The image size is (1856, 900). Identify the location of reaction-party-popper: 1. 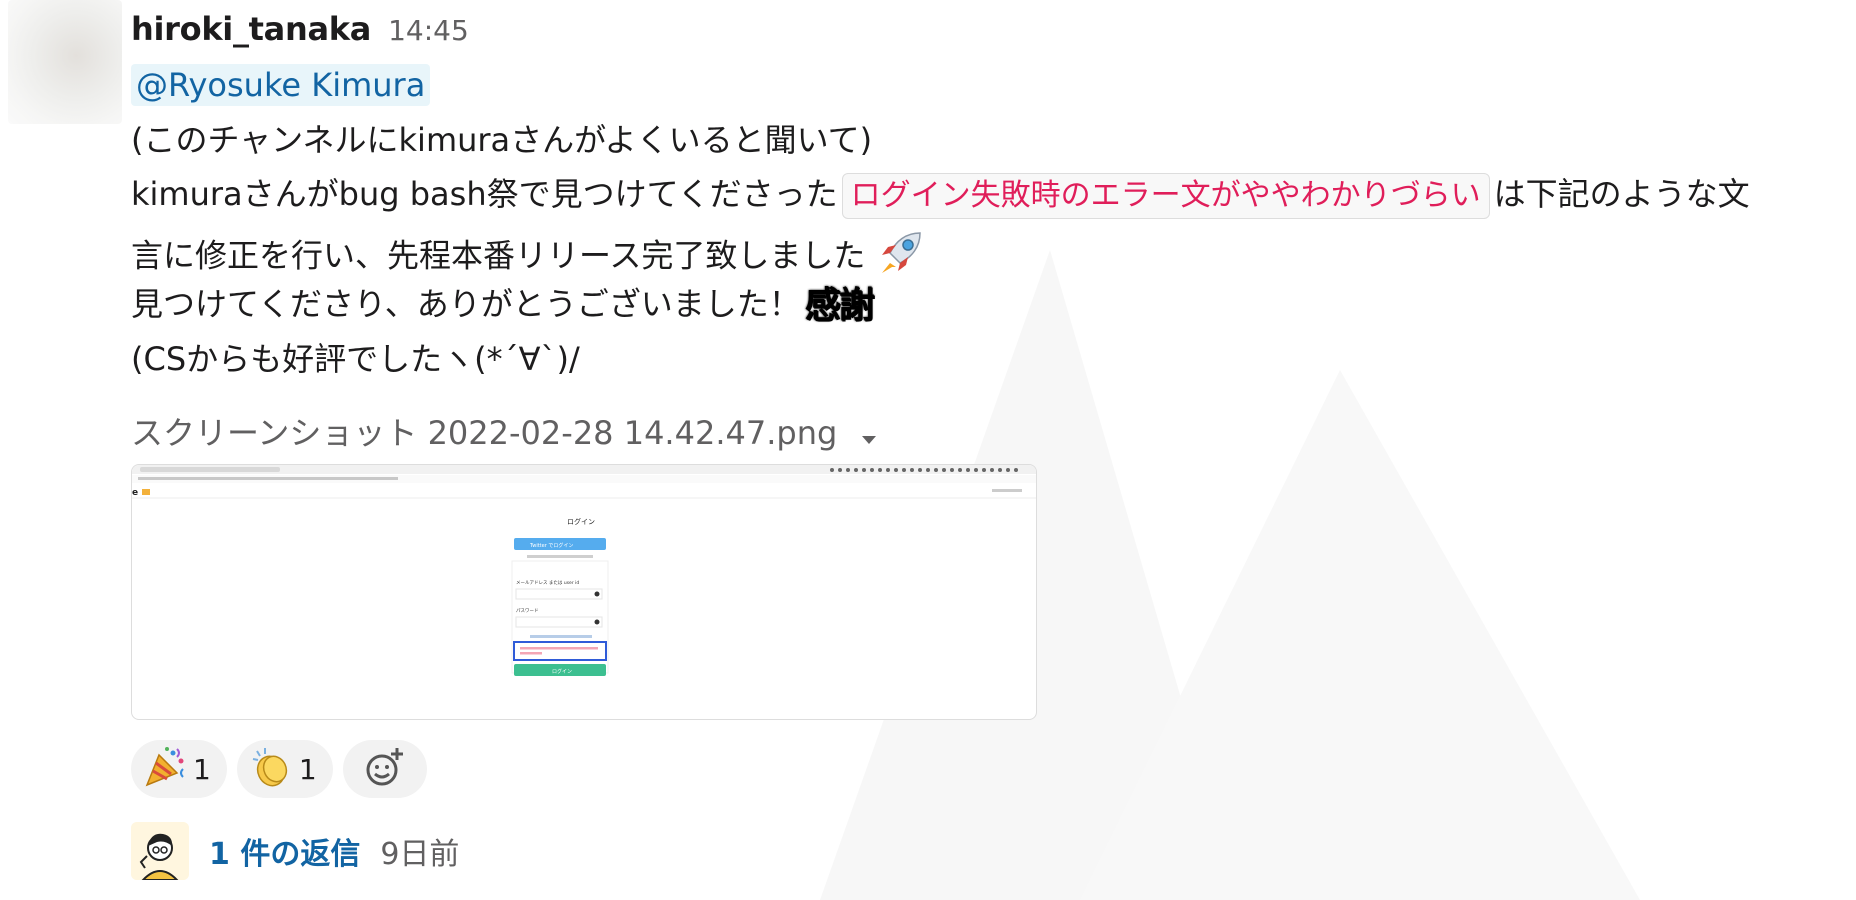
(179, 769).